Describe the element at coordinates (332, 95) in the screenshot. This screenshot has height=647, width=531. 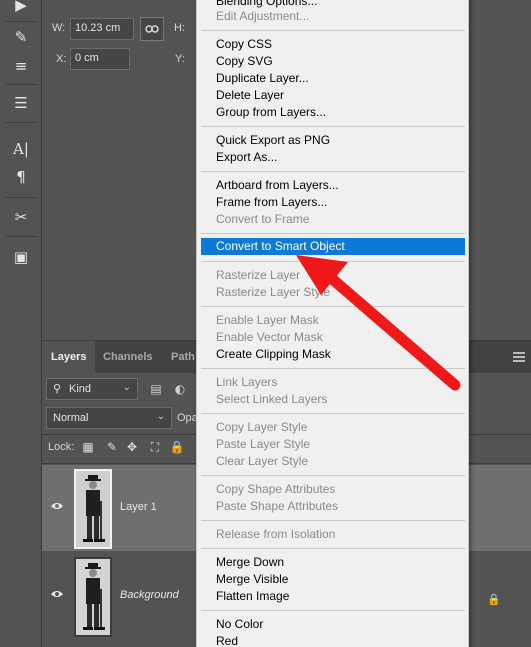
I see `menu-item-delete-layer: Delete Layer` at that location.